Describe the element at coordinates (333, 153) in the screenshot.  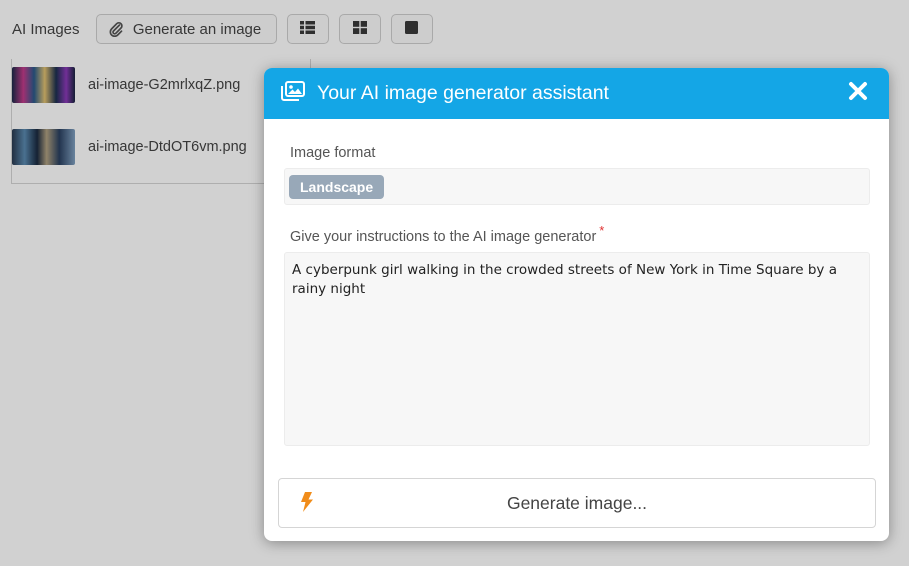
I see `image-format-label: Image format` at that location.